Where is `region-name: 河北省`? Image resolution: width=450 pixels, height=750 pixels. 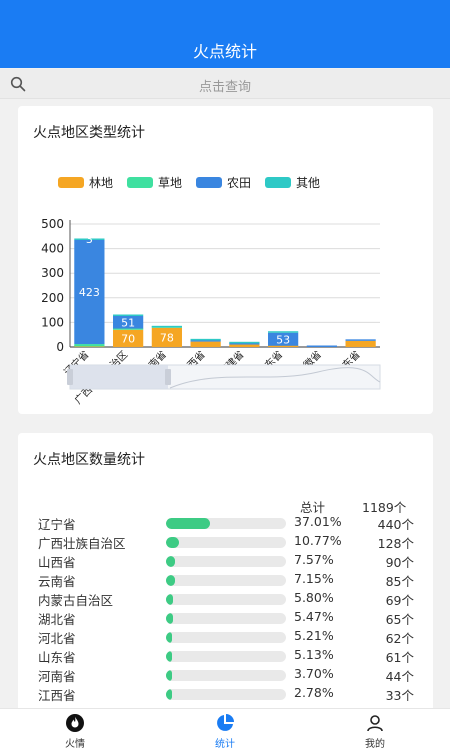 region-name: 河北省 is located at coordinates (57, 638).